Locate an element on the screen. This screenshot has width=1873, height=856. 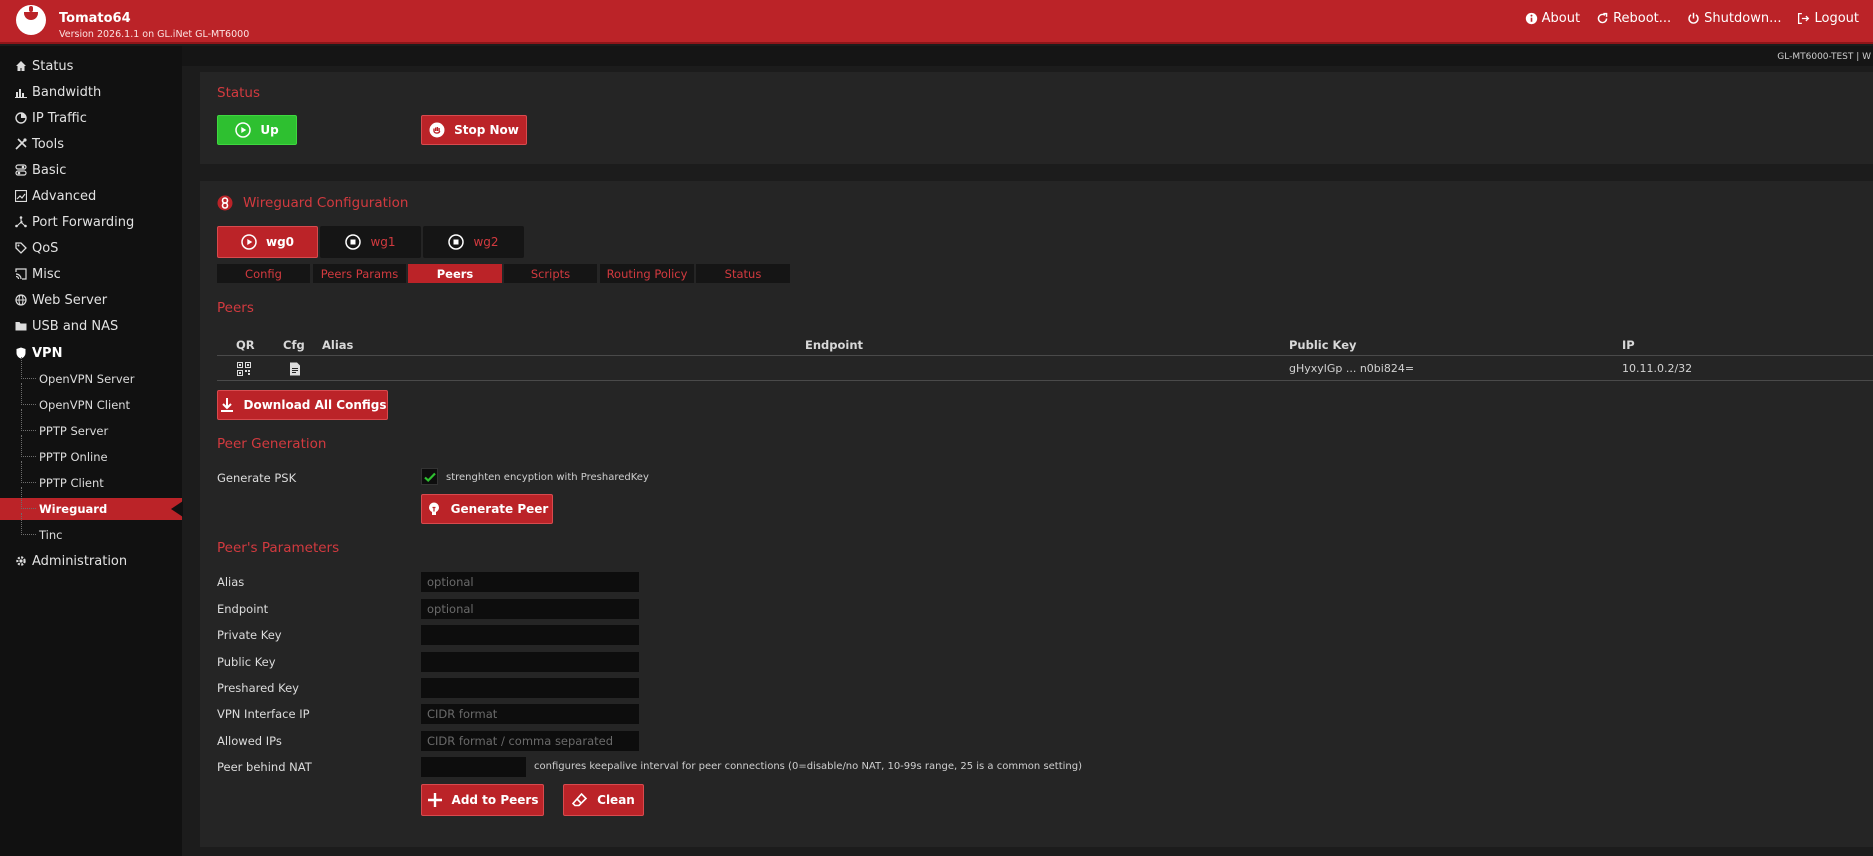
config-file-icon is located at coordinates (295, 369).